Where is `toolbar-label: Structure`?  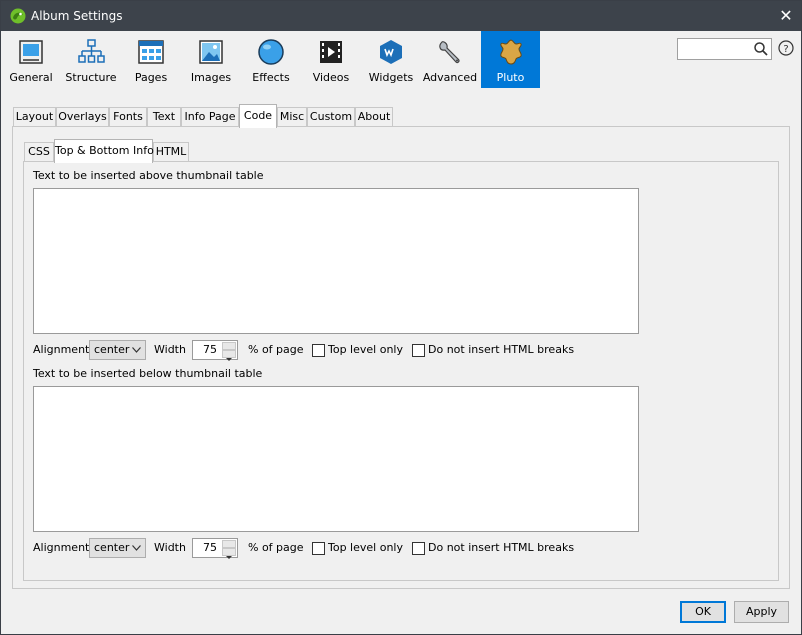
toolbar-label: Structure is located at coordinates (91, 77).